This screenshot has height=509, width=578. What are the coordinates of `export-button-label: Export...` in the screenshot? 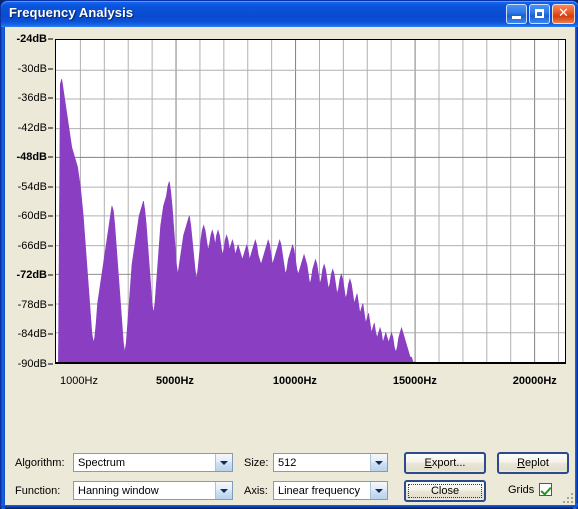 It's located at (445, 463).